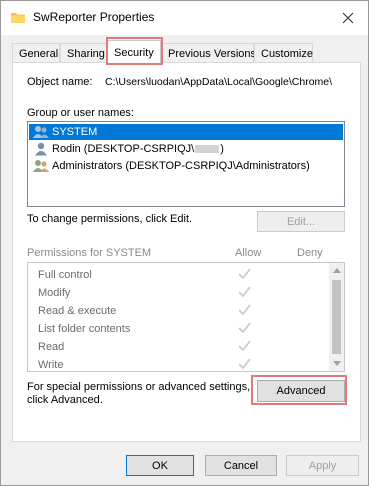 Image resolution: width=369 pixels, height=486 pixels. Describe the element at coordinates (212, 53) in the screenshot. I see `tab-label: Previous Versions` at that location.